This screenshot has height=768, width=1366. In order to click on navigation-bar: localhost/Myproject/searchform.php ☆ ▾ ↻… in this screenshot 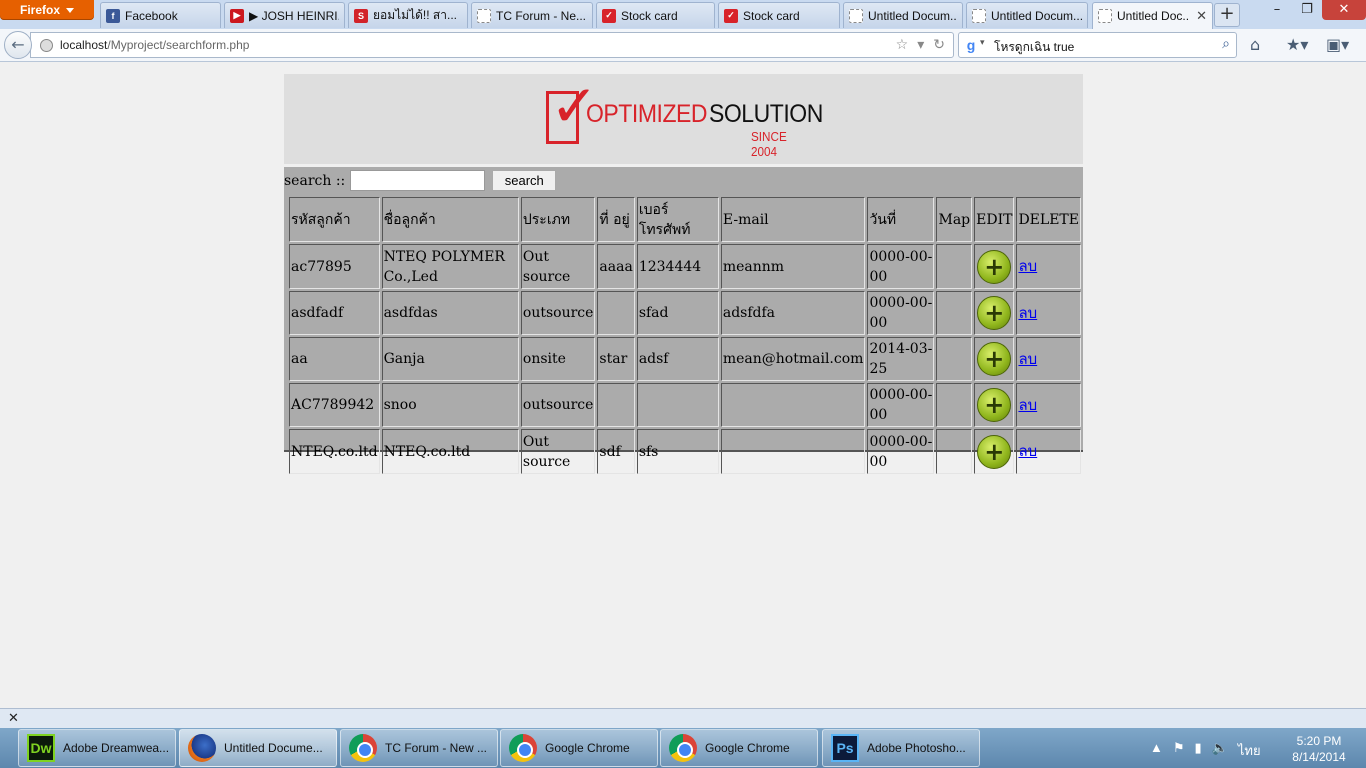, I will do `click(683, 45)`.